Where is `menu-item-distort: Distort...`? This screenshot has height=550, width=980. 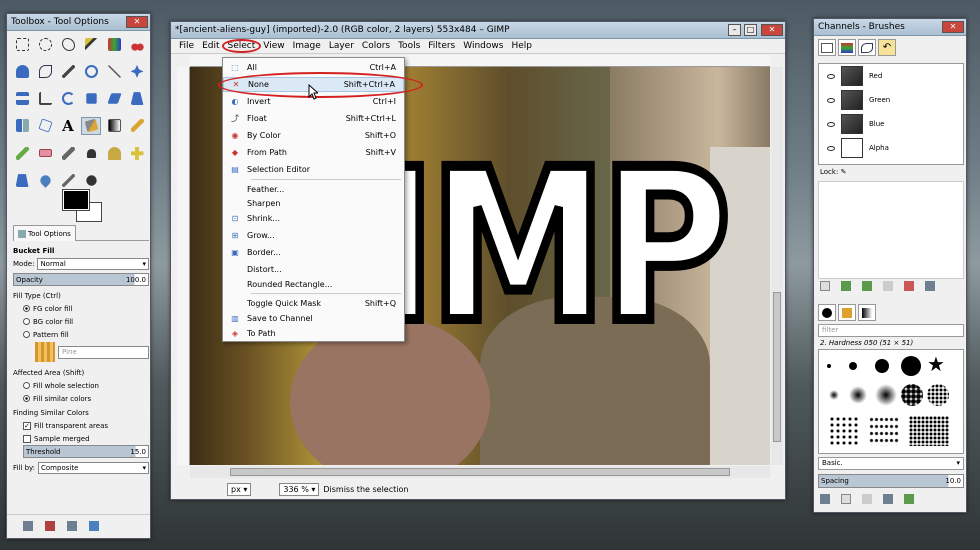 menu-item-distort: Distort... is located at coordinates (313, 269).